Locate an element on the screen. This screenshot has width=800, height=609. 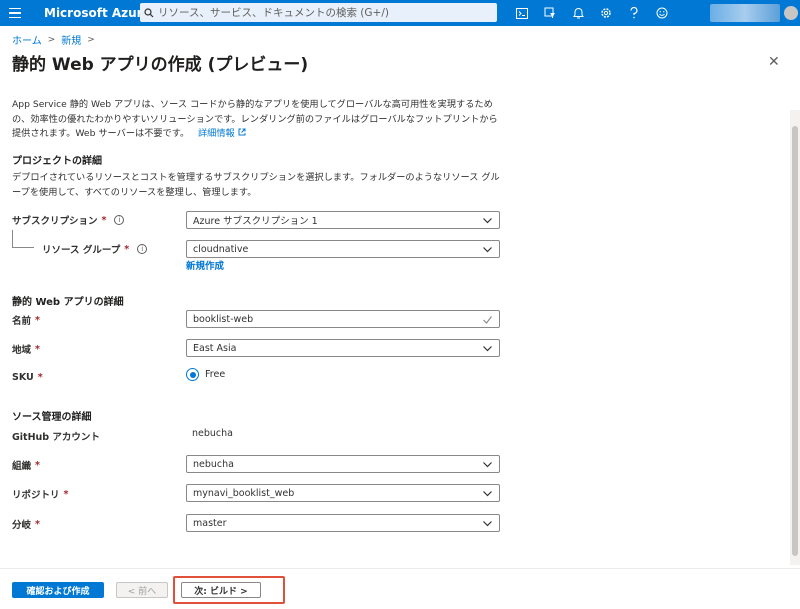
feedback-icon is located at coordinates (662, 13).